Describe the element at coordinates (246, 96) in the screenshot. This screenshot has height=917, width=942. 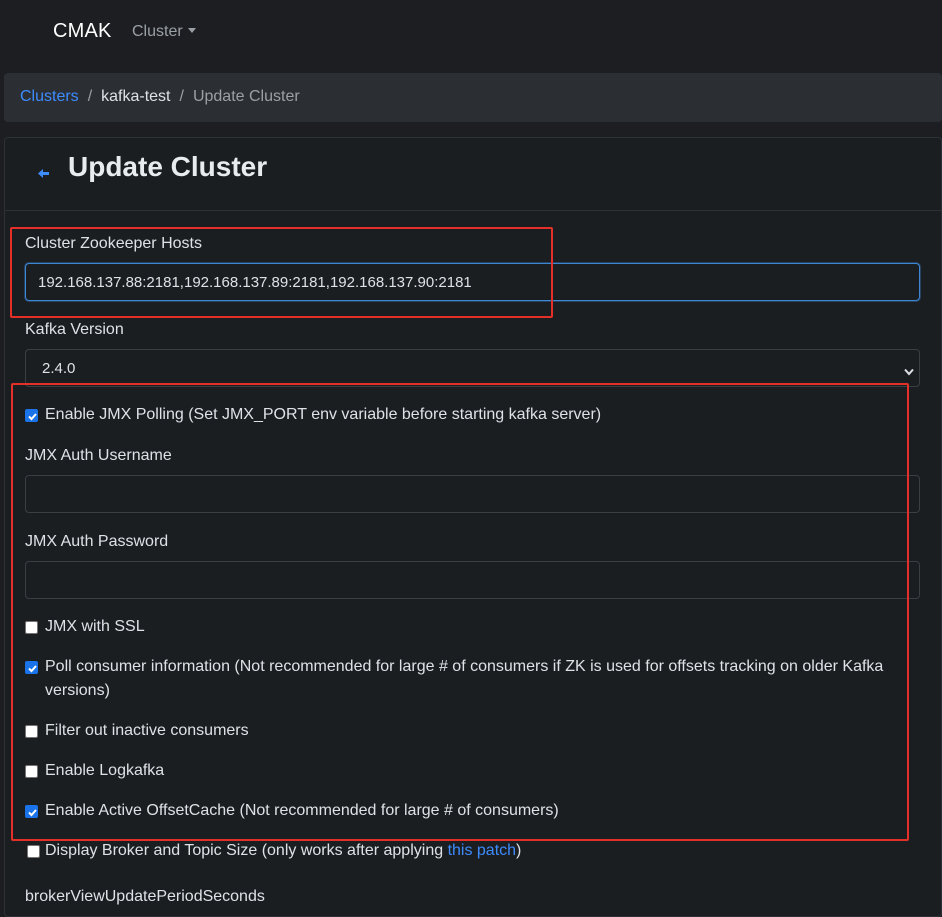
I see `breadcrumb-current: Update Cluster` at that location.